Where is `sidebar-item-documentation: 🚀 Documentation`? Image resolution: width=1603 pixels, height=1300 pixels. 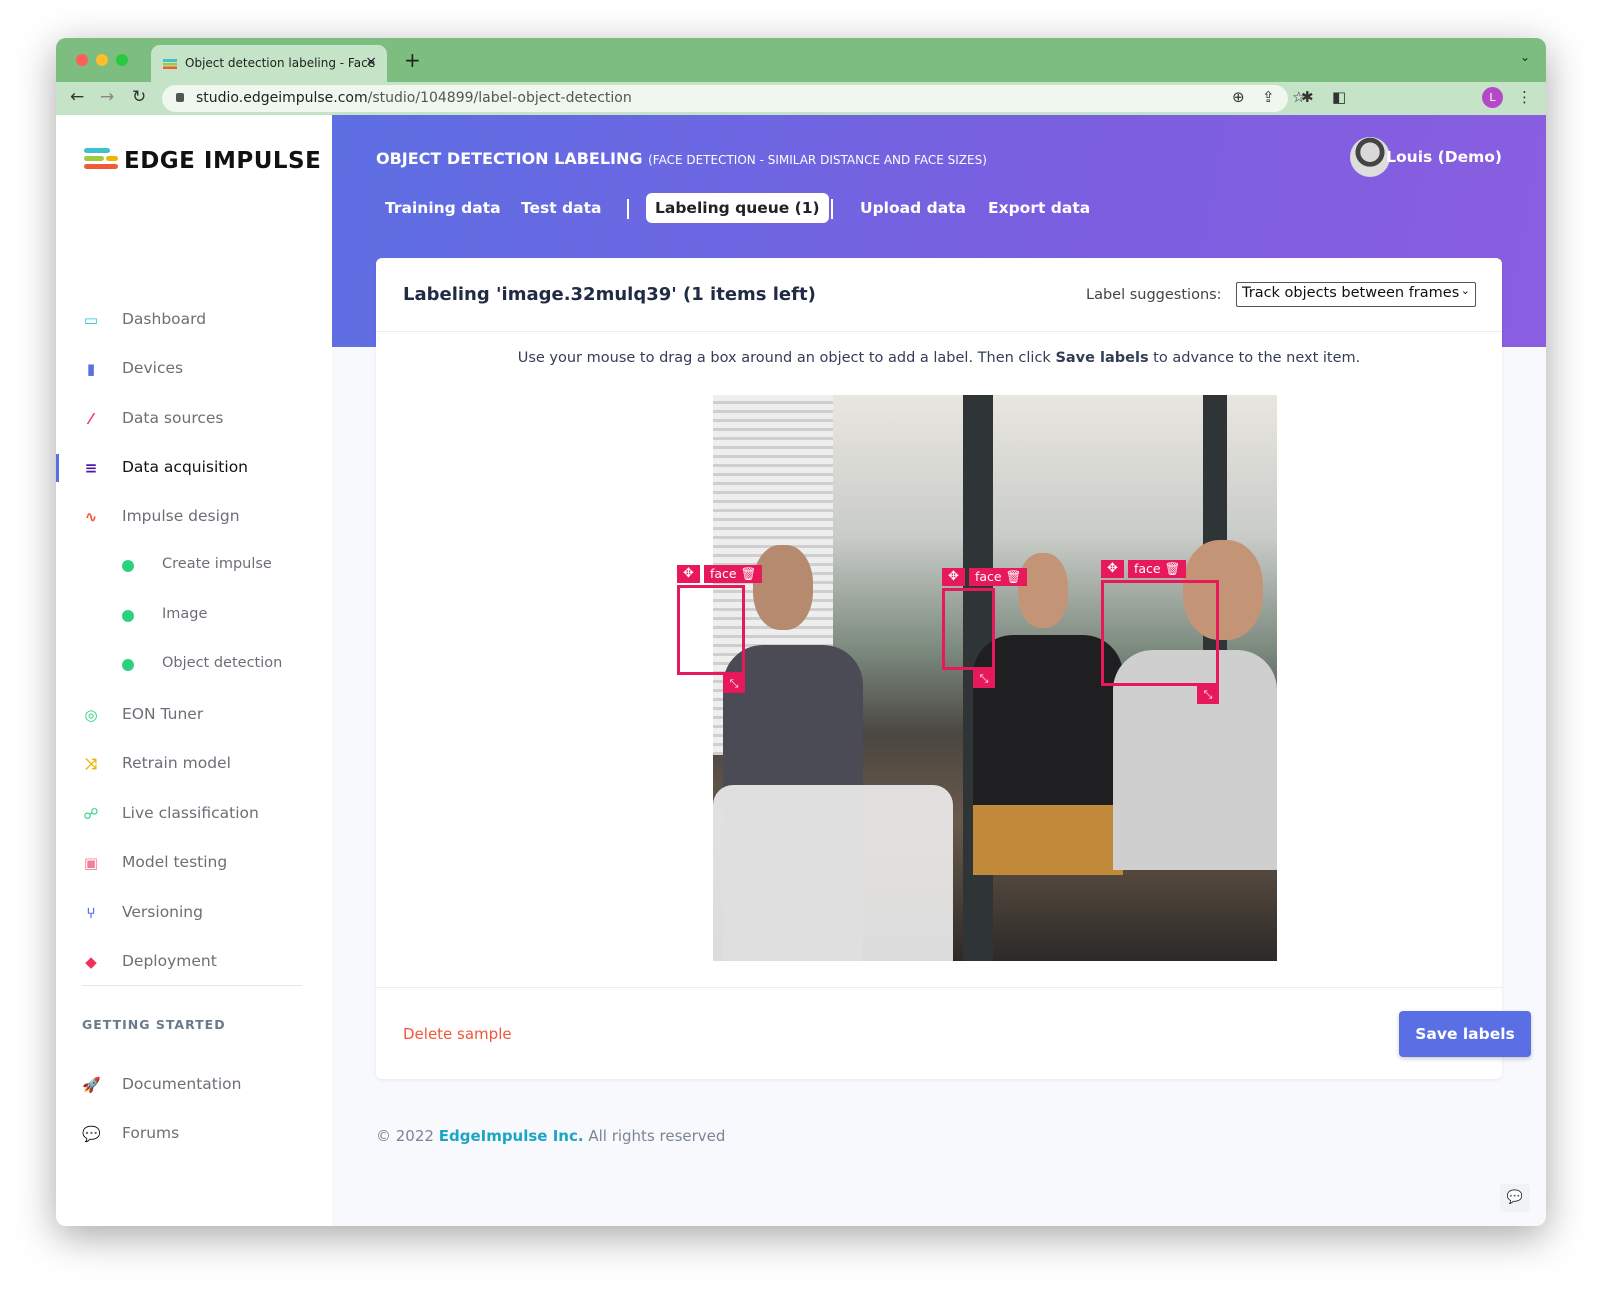
sidebar-item-documentation: 🚀 Documentation is located at coordinates (194, 1085).